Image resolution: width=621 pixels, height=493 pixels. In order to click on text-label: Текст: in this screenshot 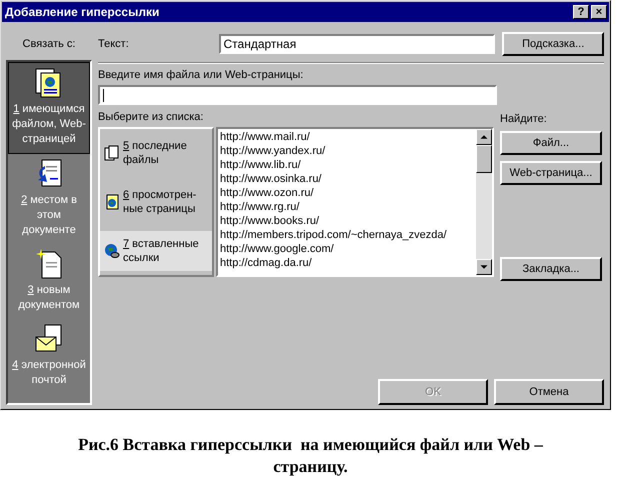, I will do `click(114, 44)`.